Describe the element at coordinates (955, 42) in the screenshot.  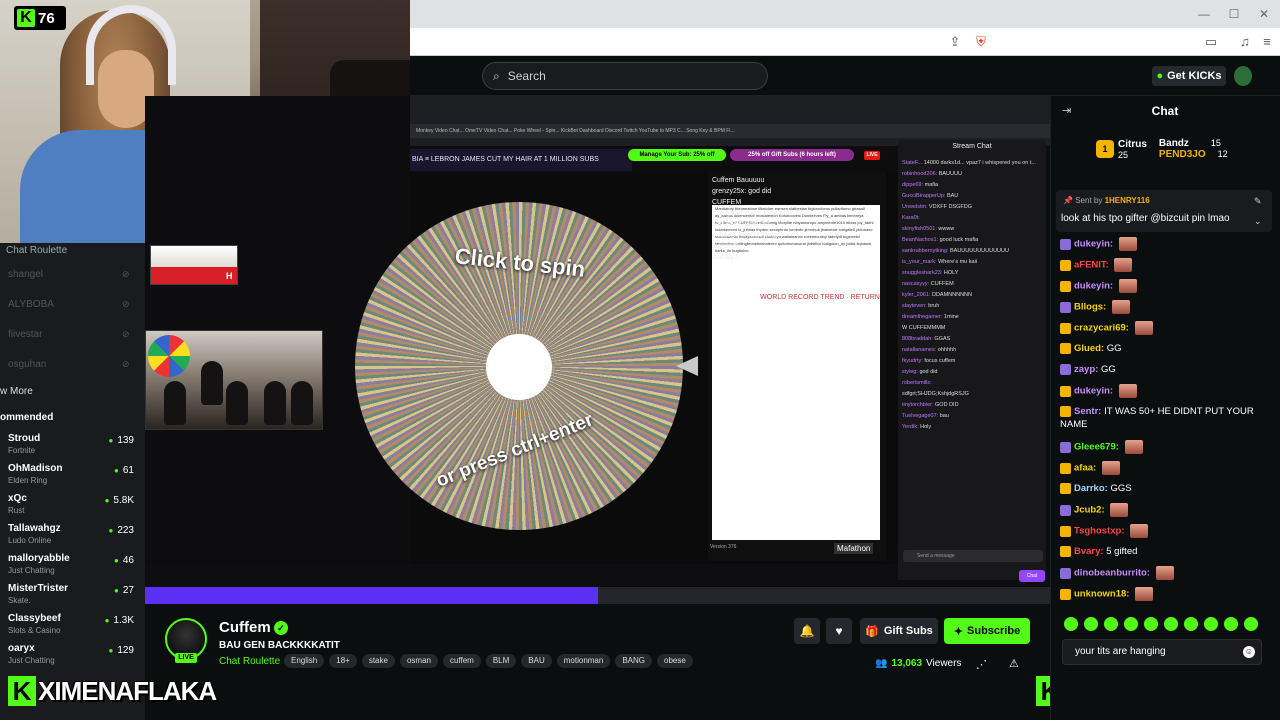
I see `share-page-icon: ⇪` at that location.